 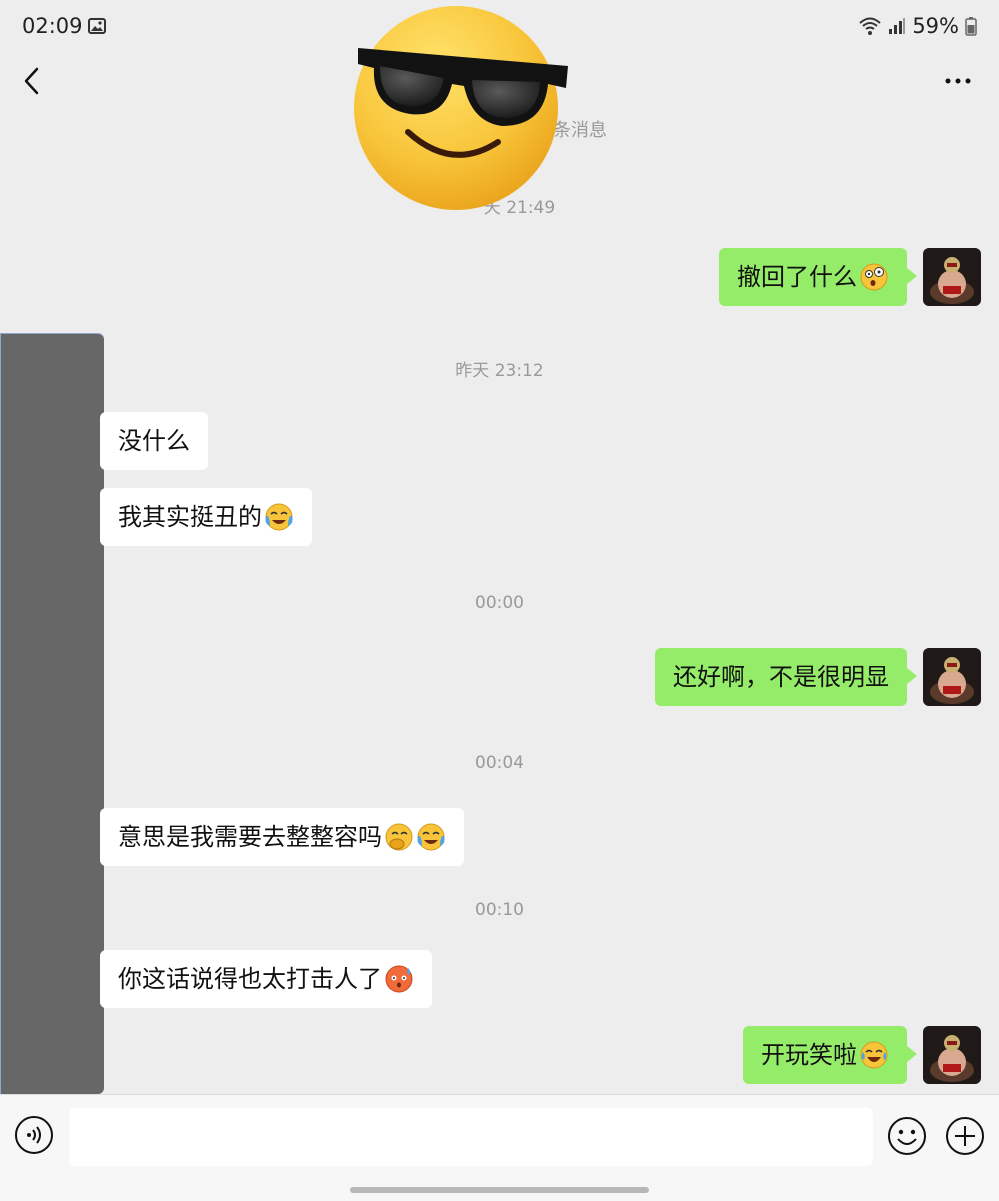 What do you see at coordinates (897, 26) in the screenshot?
I see `signal-icon` at bounding box center [897, 26].